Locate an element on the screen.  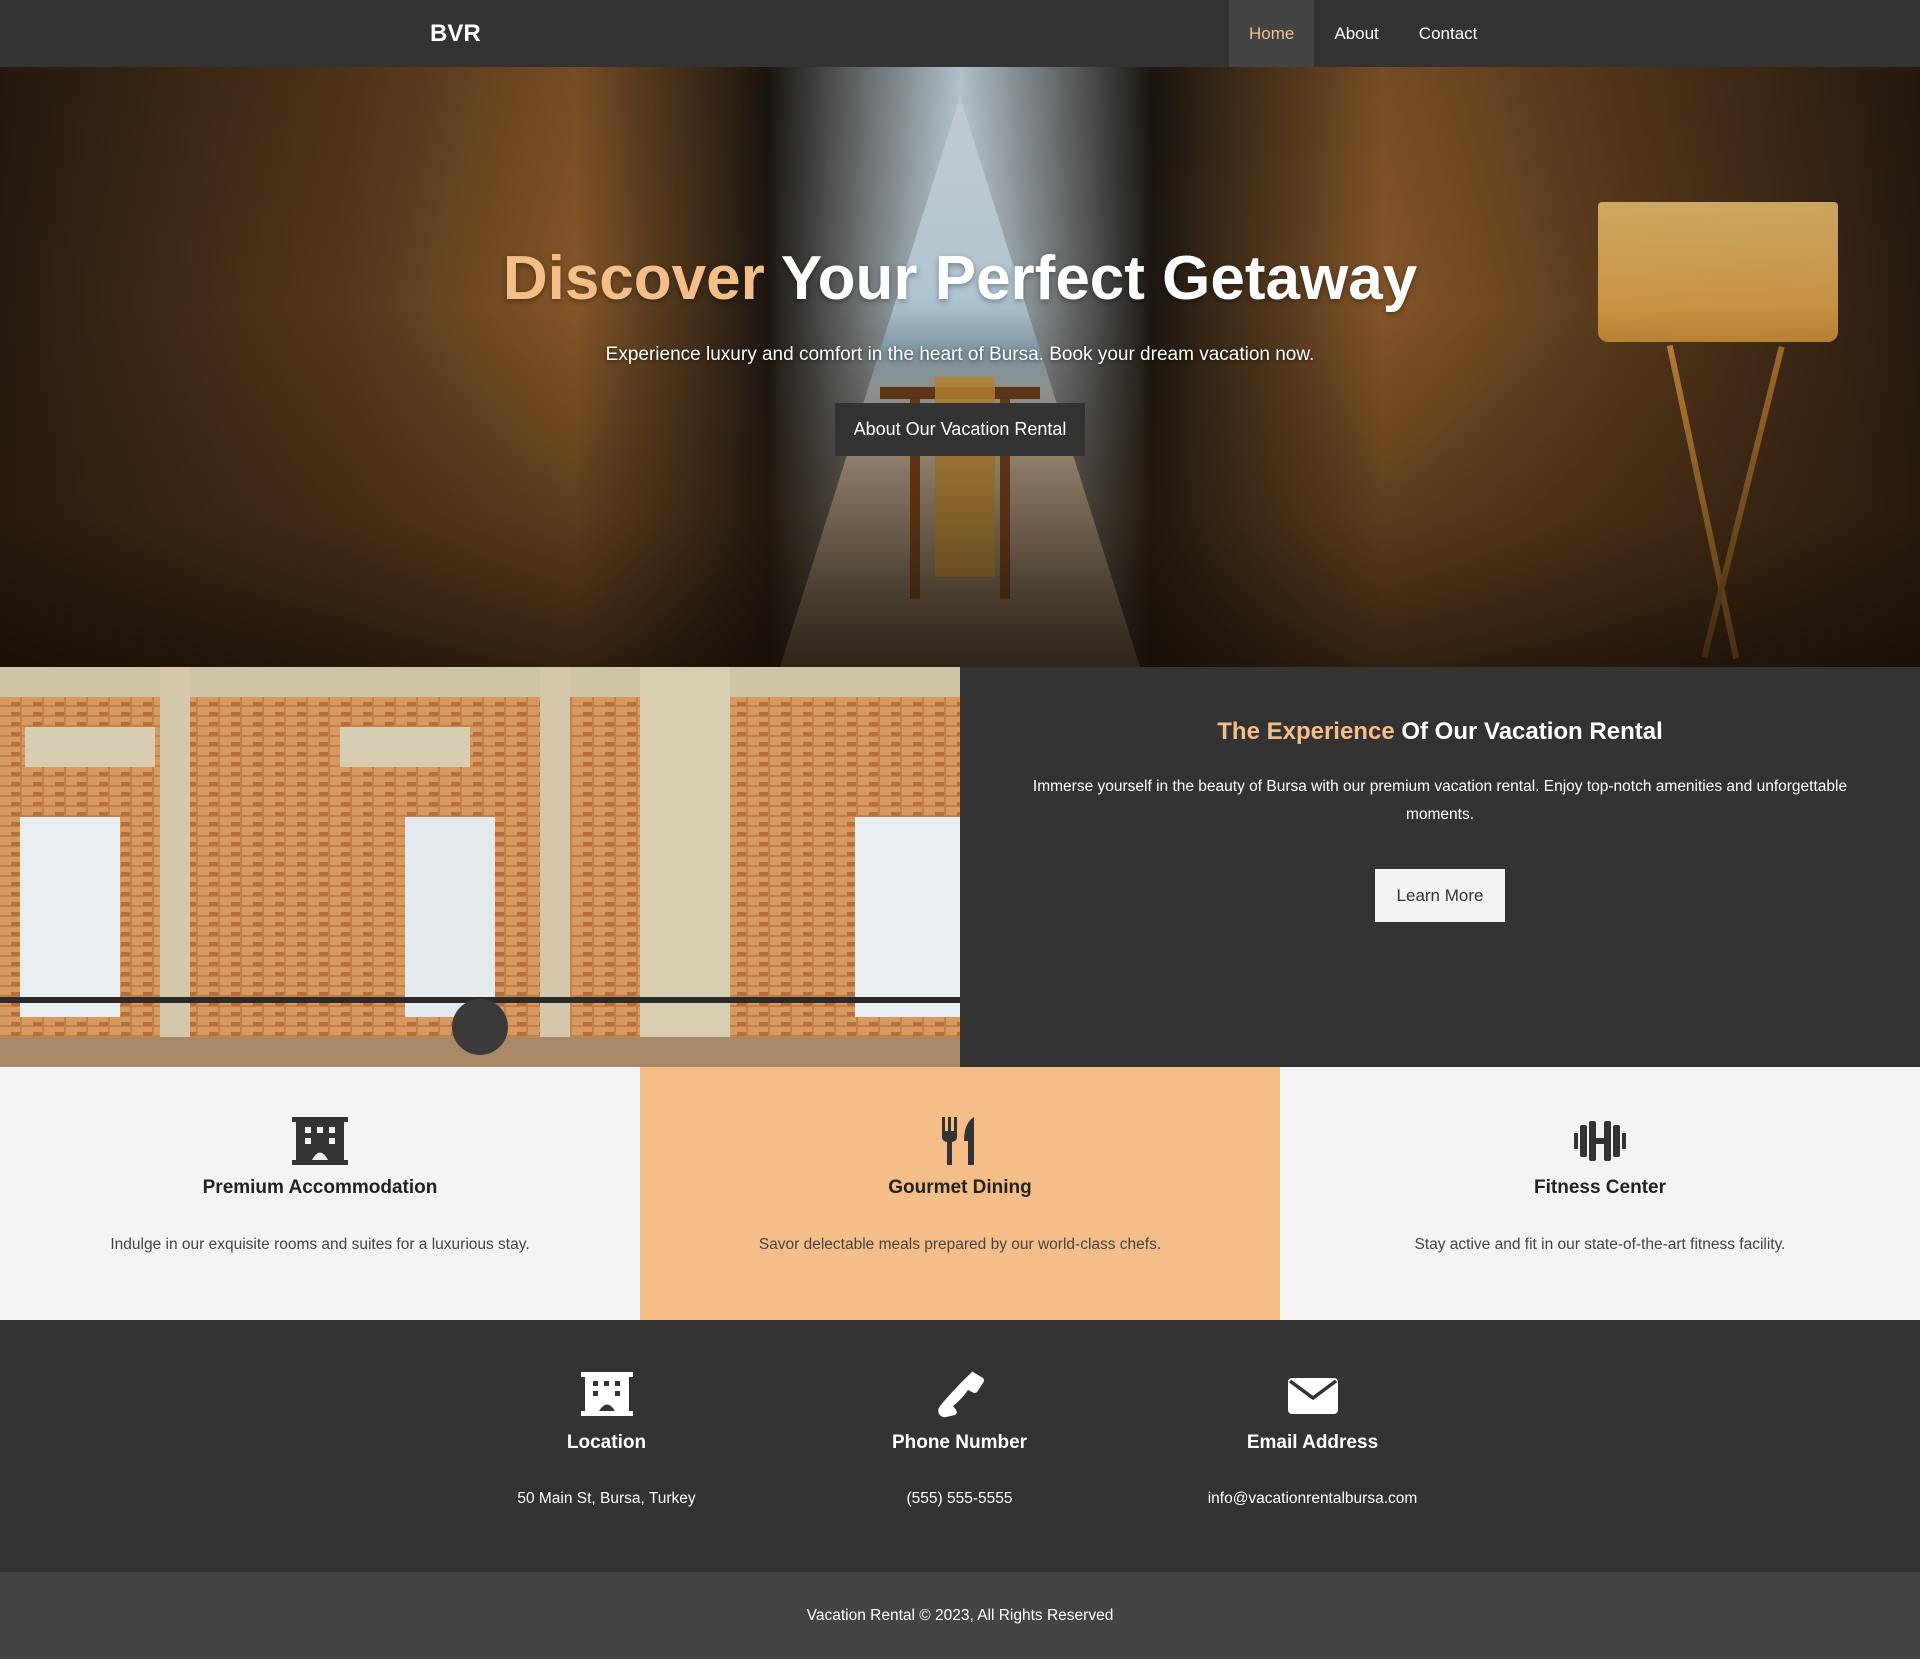
brand-logo: BVR is located at coordinates (455, 33).